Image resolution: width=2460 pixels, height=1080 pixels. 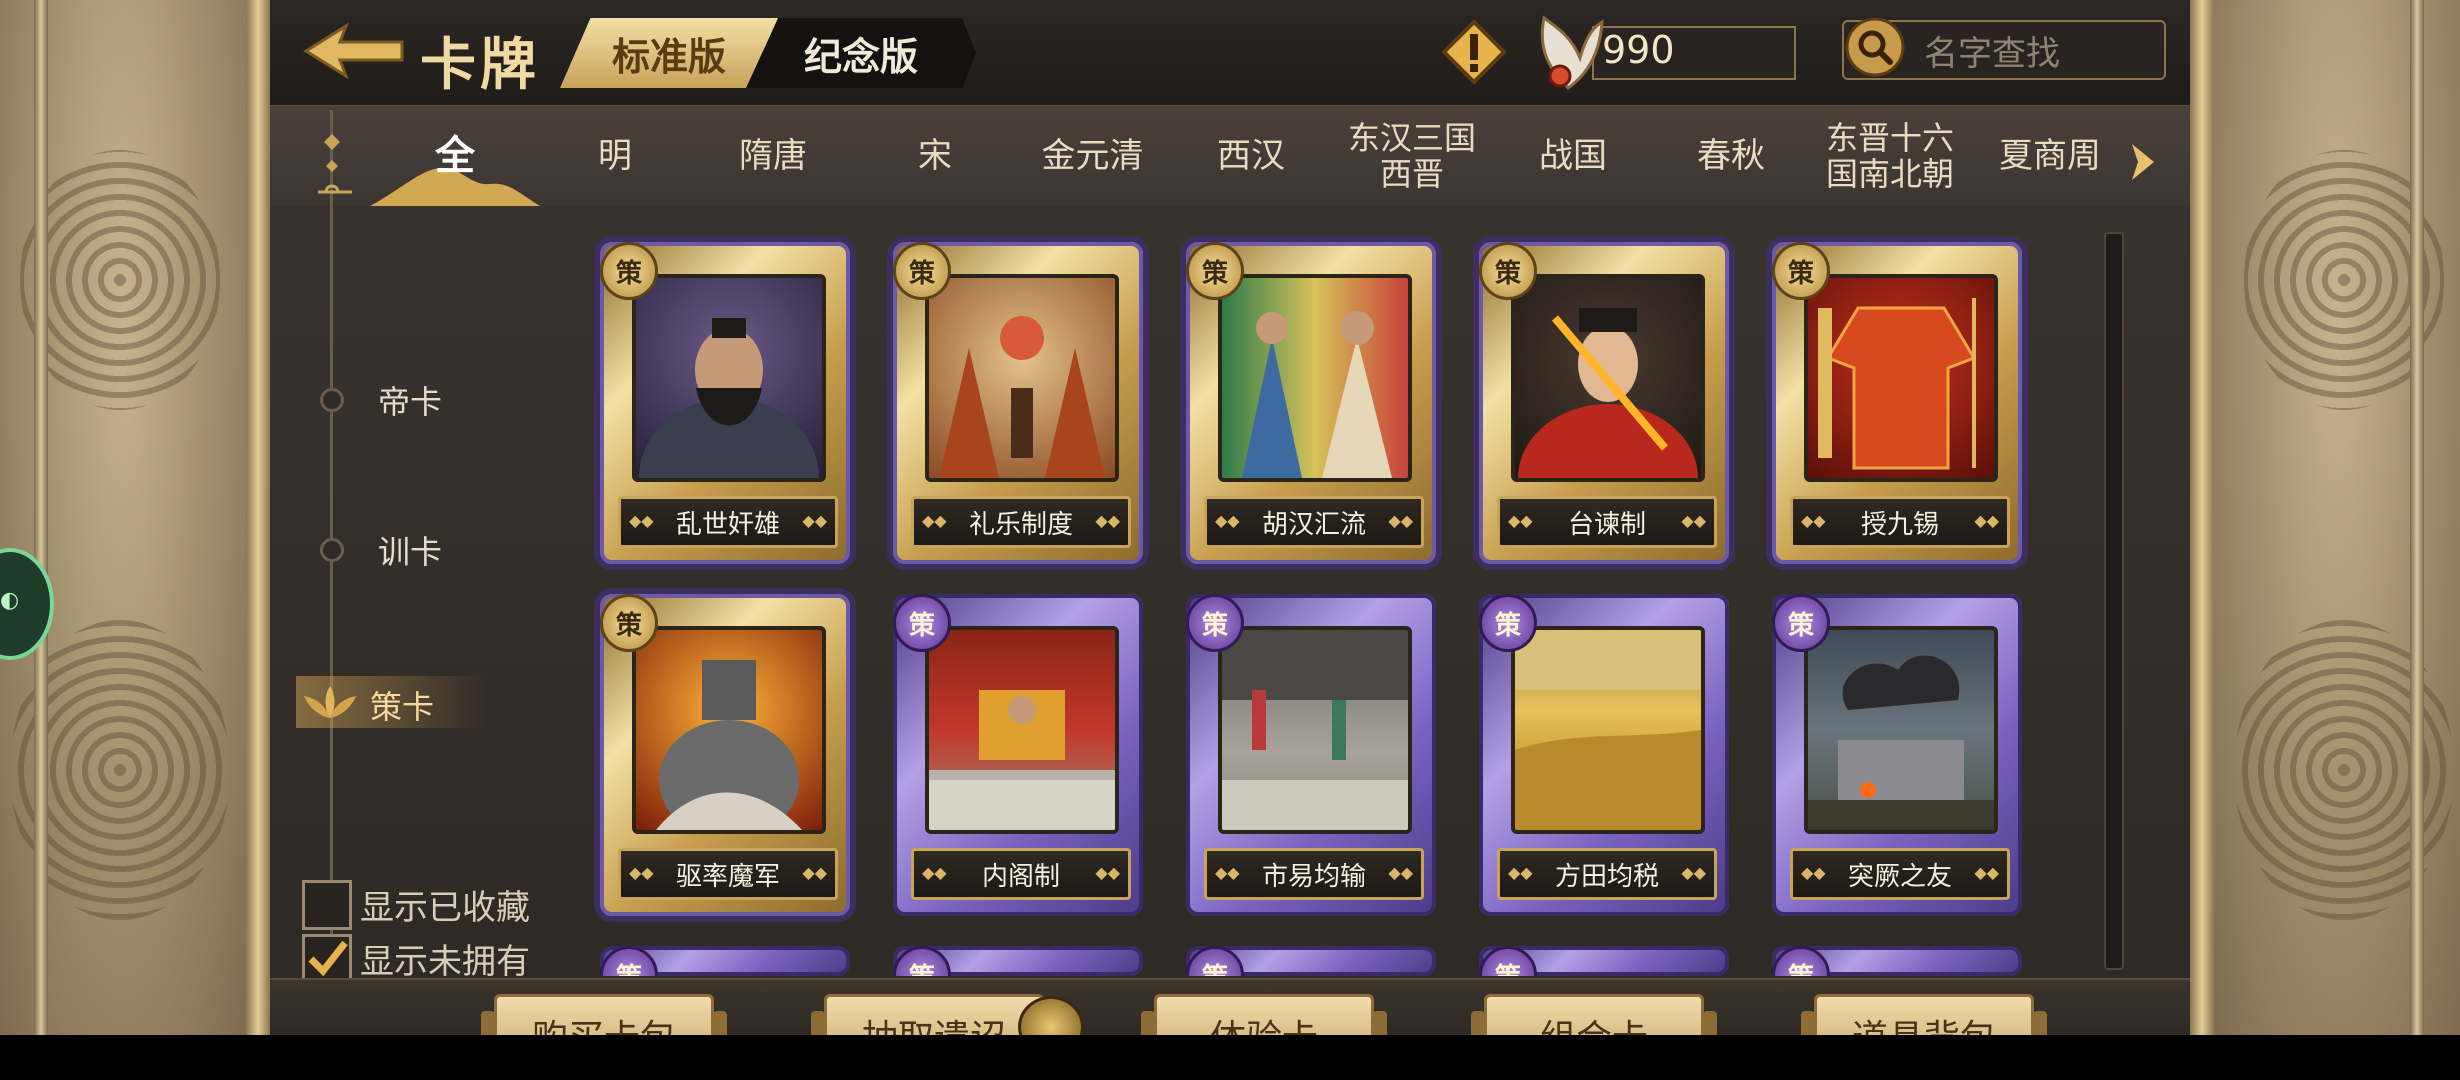 What do you see at coordinates (1311, 755) in the screenshot?
I see `card-shiyijunshu: 策 ◆◆ 市易均输 ◆◆` at bounding box center [1311, 755].